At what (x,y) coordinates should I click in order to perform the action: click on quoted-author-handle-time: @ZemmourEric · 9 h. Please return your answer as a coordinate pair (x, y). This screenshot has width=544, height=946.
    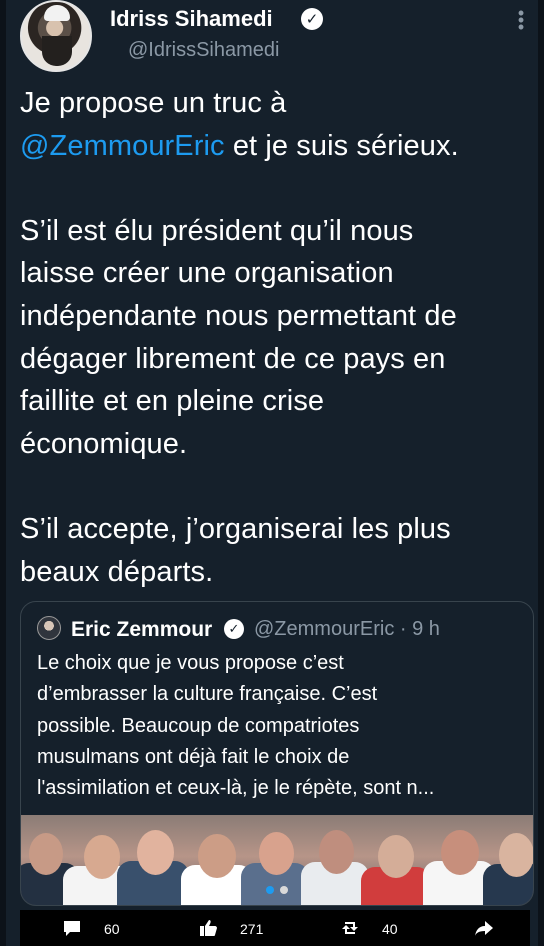
    Looking at the image, I should click on (347, 629).